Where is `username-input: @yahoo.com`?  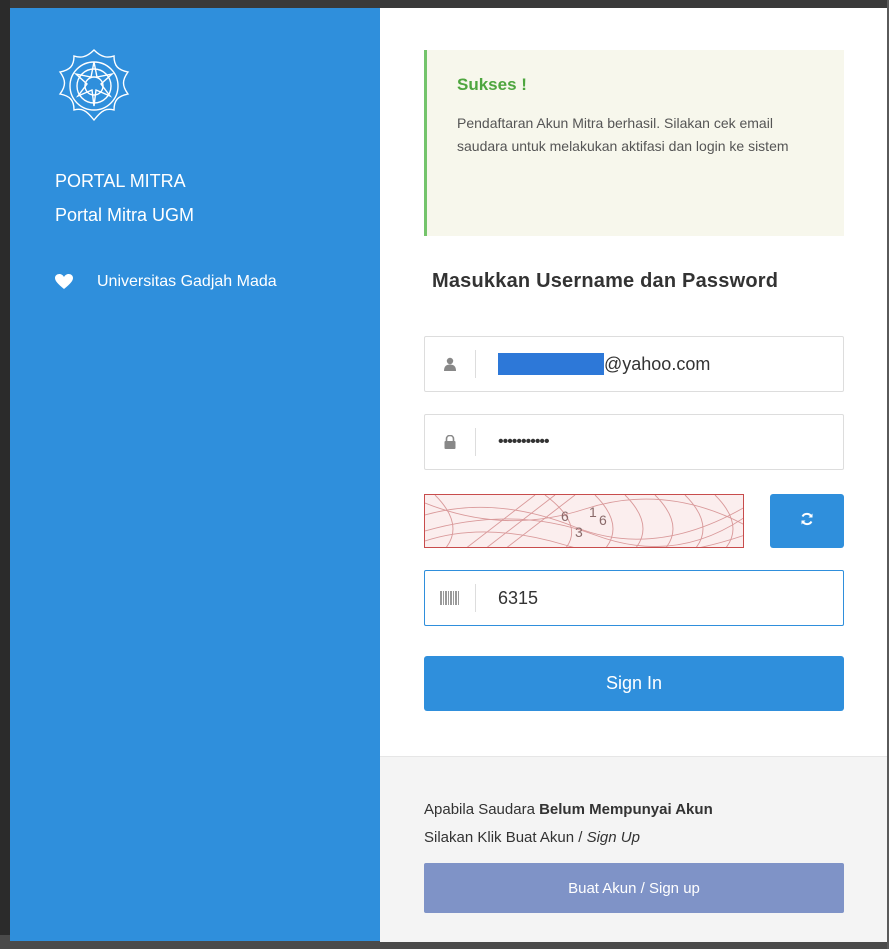
username-input: @yahoo.com is located at coordinates (659, 364).